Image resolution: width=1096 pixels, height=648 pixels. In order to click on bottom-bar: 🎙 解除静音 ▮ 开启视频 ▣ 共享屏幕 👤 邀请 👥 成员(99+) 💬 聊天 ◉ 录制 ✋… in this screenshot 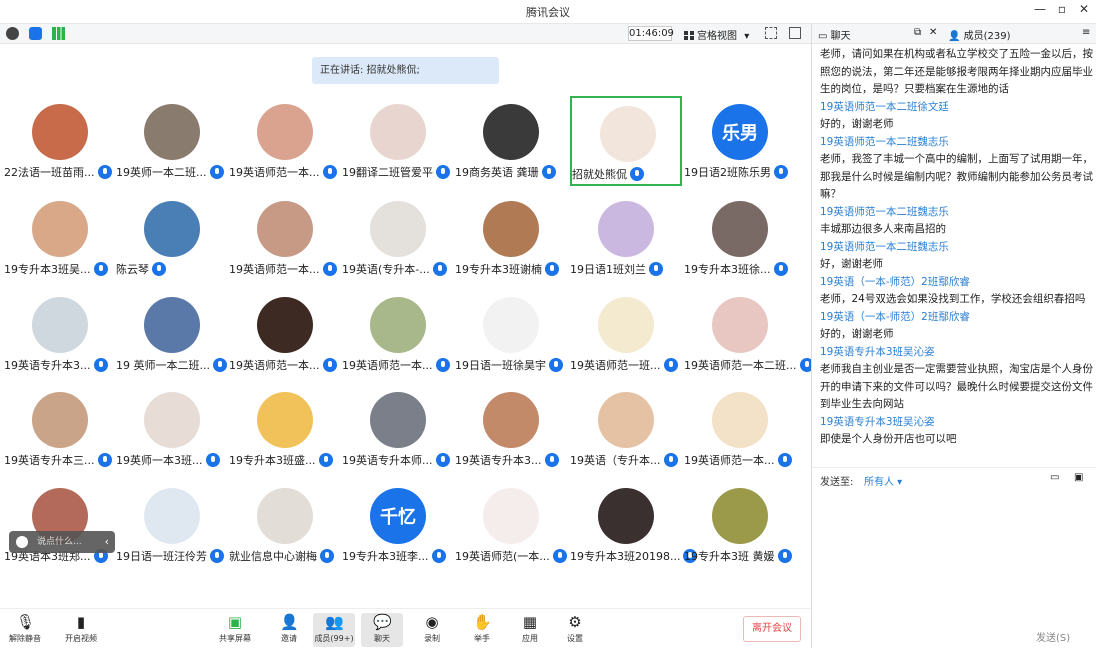, I will do `click(405, 628)`.